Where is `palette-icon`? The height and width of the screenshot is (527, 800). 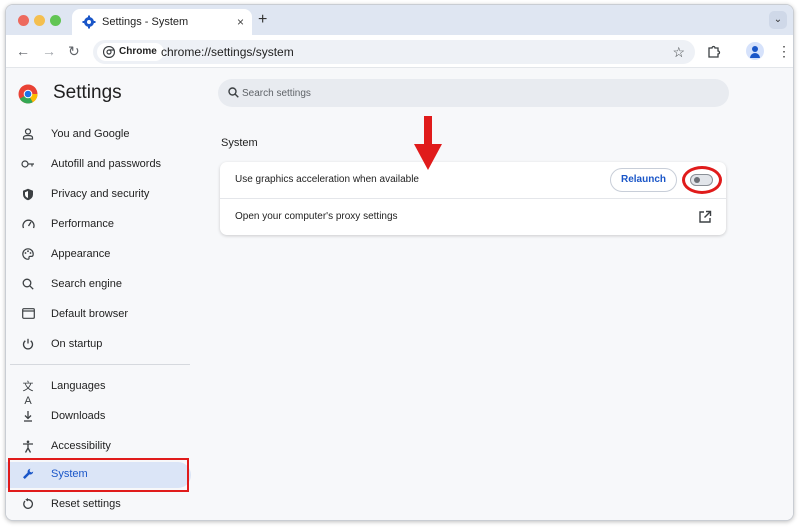 palette-icon is located at coordinates (28, 255).